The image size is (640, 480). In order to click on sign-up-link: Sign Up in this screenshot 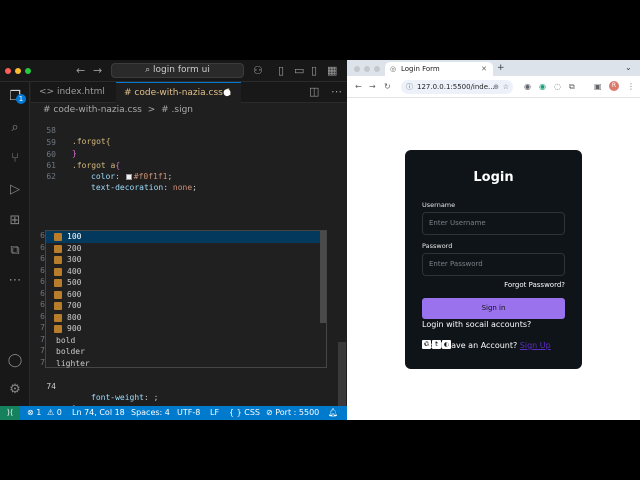, I will do `click(535, 345)`.